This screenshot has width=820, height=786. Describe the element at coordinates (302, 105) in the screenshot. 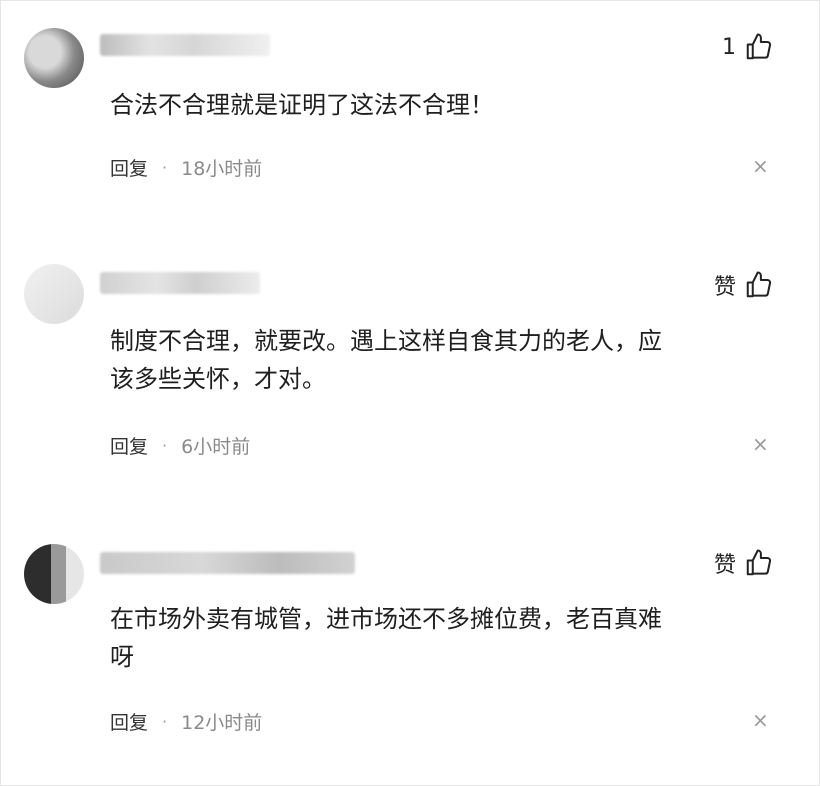

I see `comment-text: 合法不合理就是证明了这法不合理！` at that location.